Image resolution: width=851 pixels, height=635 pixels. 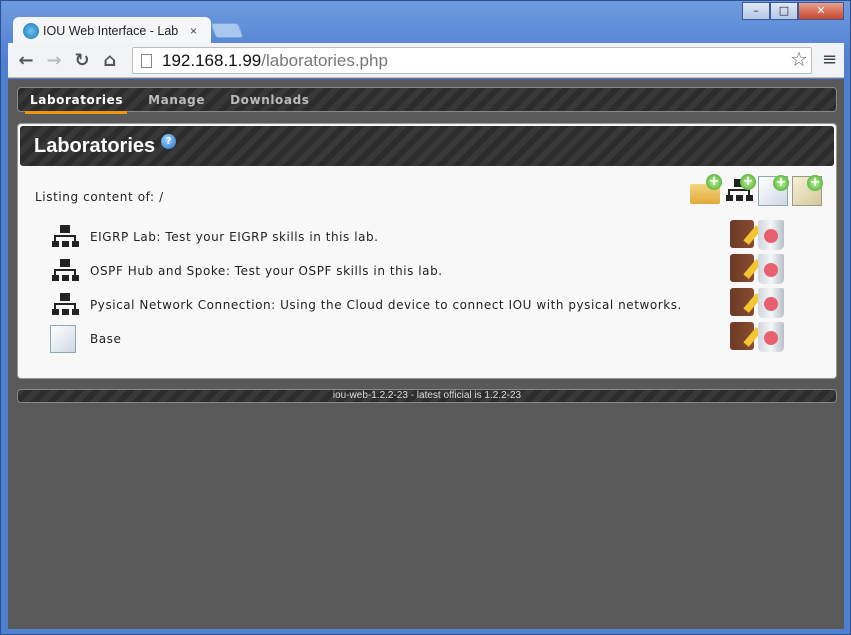 I want to click on back-icon: ←, so click(x=26, y=60).